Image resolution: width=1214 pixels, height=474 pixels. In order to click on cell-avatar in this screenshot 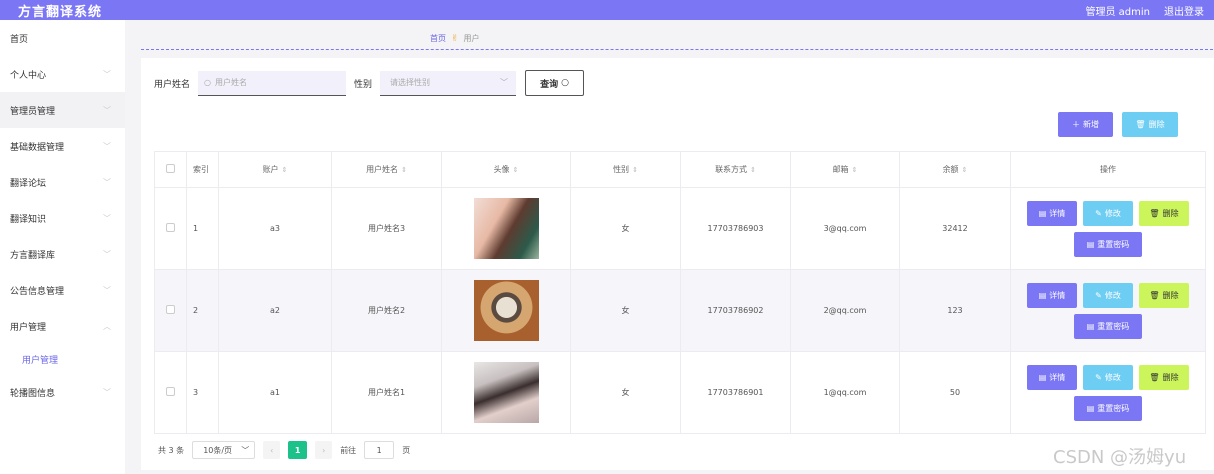, I will do `click(506, 310)`.